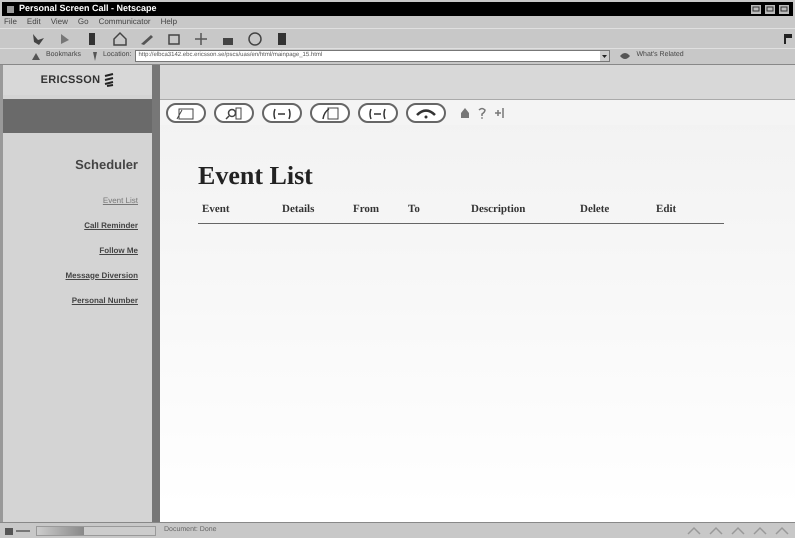 The height and width of the screenshot is (538, 795). What do you see at coordinates (59, 22) in the screenshot?
I see `menu-item: View` at bounding box center [59, 22].